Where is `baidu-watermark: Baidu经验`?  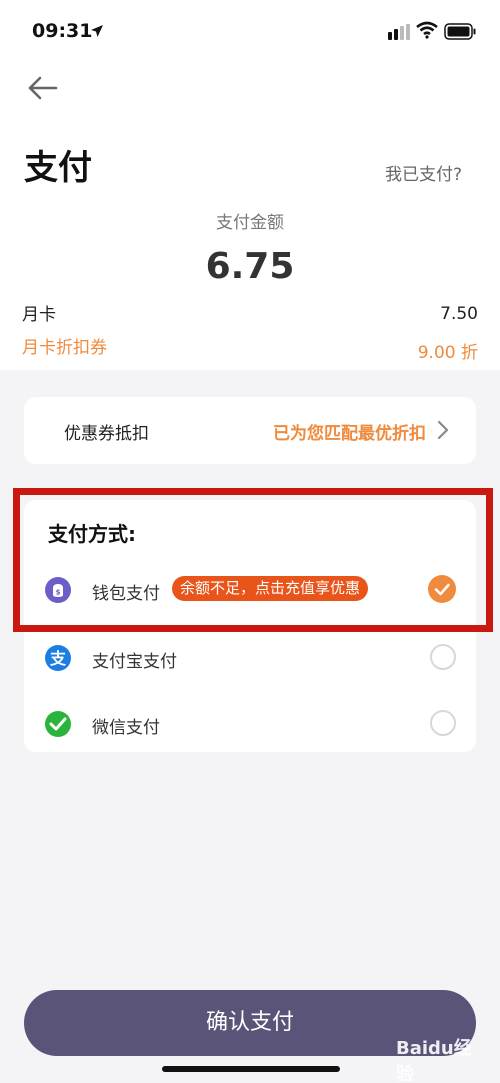
baidu-watermark: Baidu经验 is located at coordinates (441, 1054).